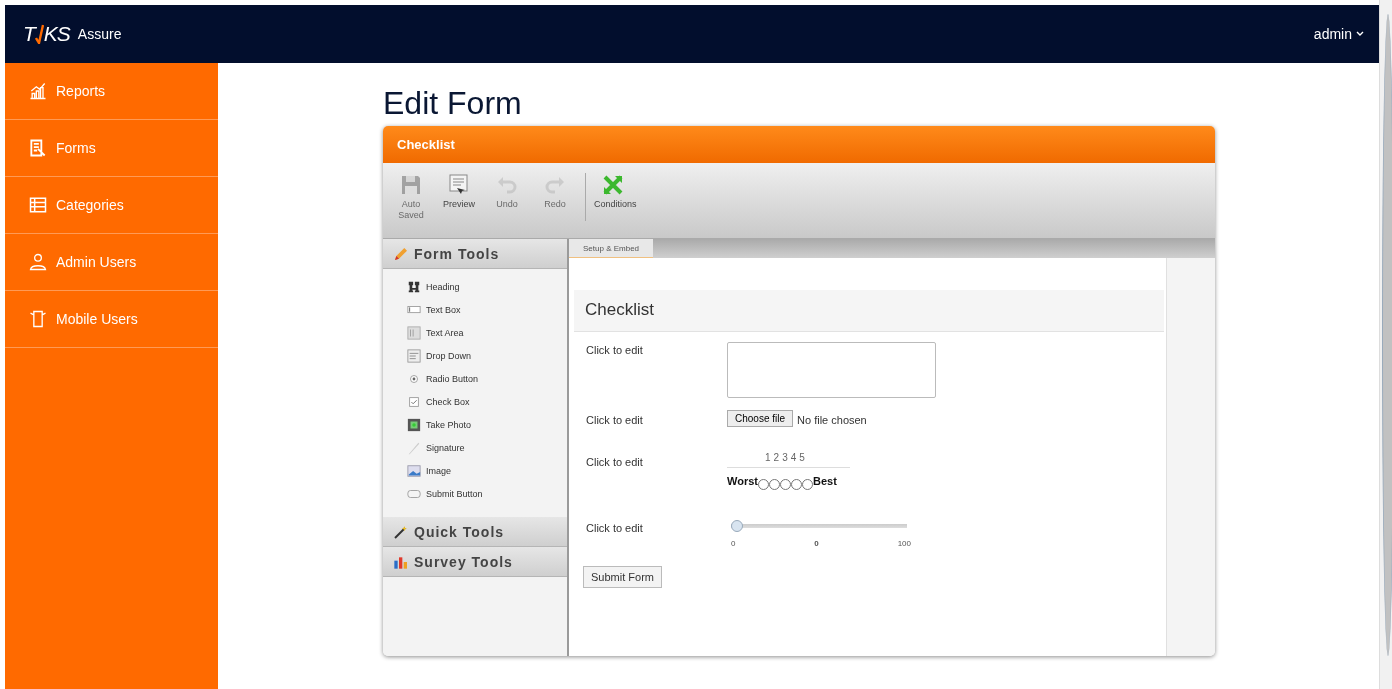  Describe the element at coordinates (475, 532) in the screenshot. I see `section-header: Quick Tools` at that location.